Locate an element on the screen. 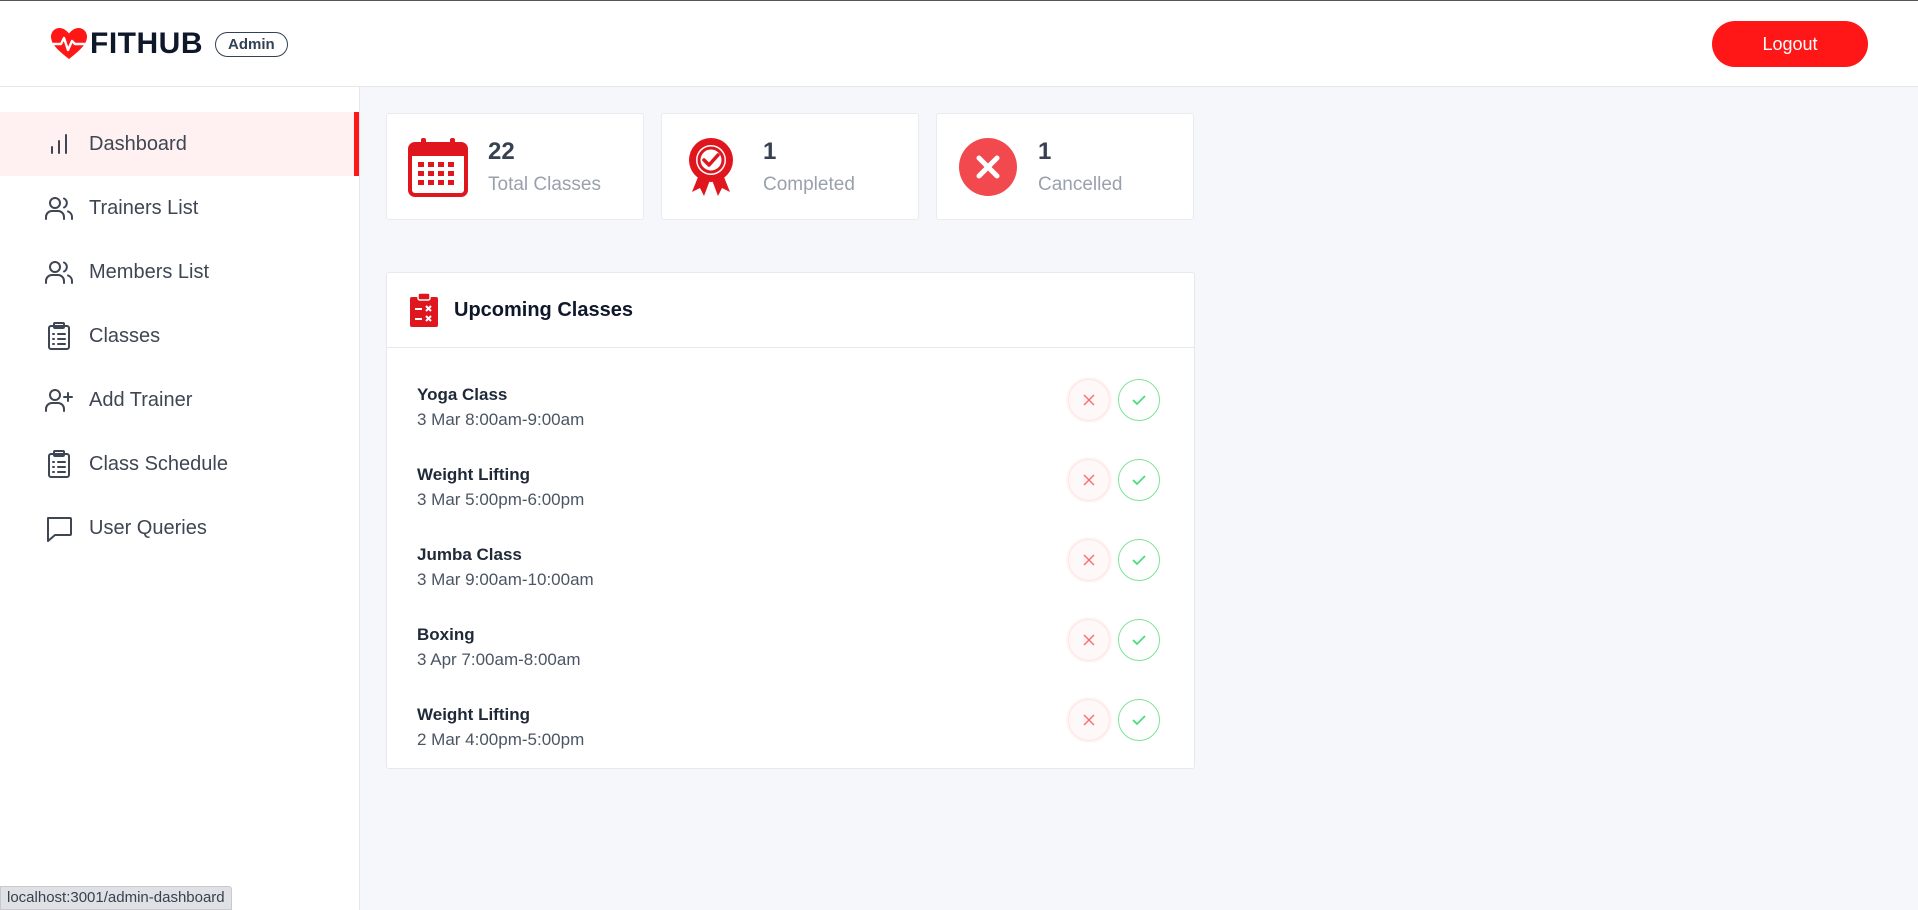 The height and width of the screenshot is (910, 1918). sidebar-item-label: Trainers List is located at coordinates (144, 207).